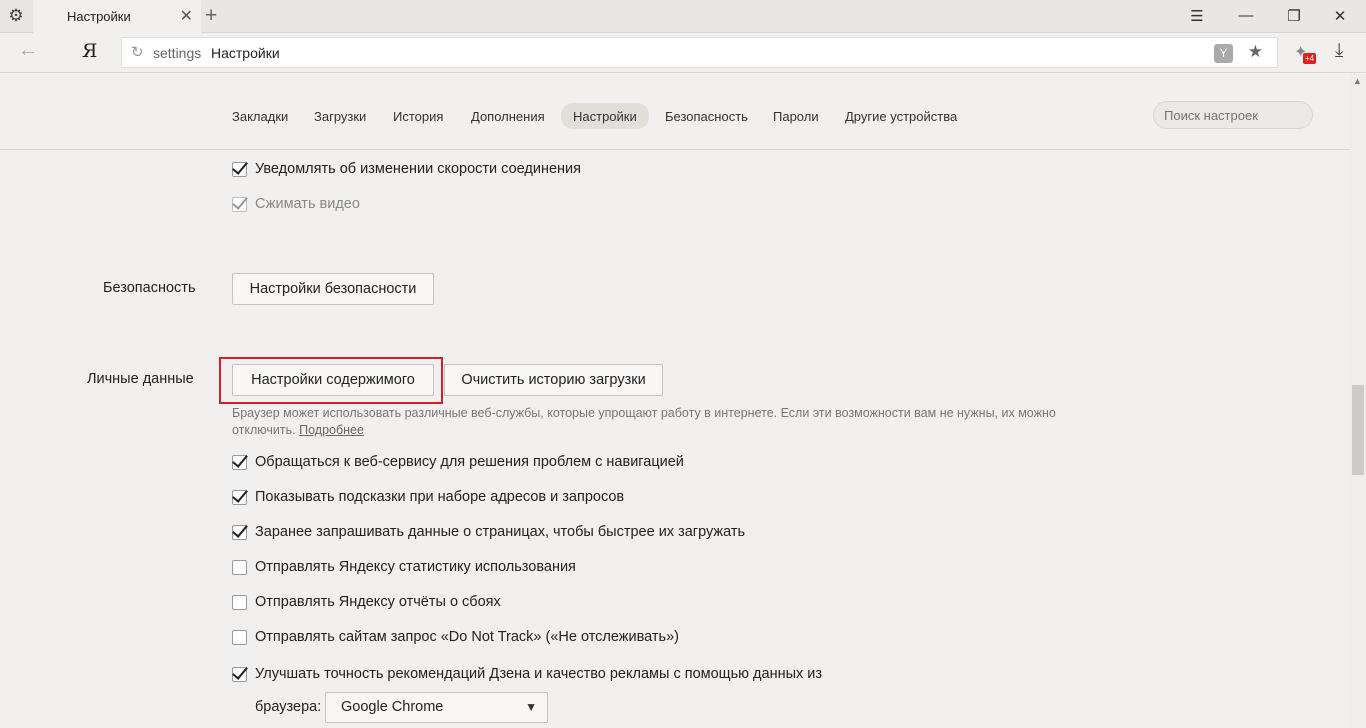 Image resolution: width=1366 pixels, height=728 pixels. What do you see at coordinates (699, 52) in the screenshot?
I see `address-bar: ↻ settings Настройки Y ★` at bounding box center [699, 52].